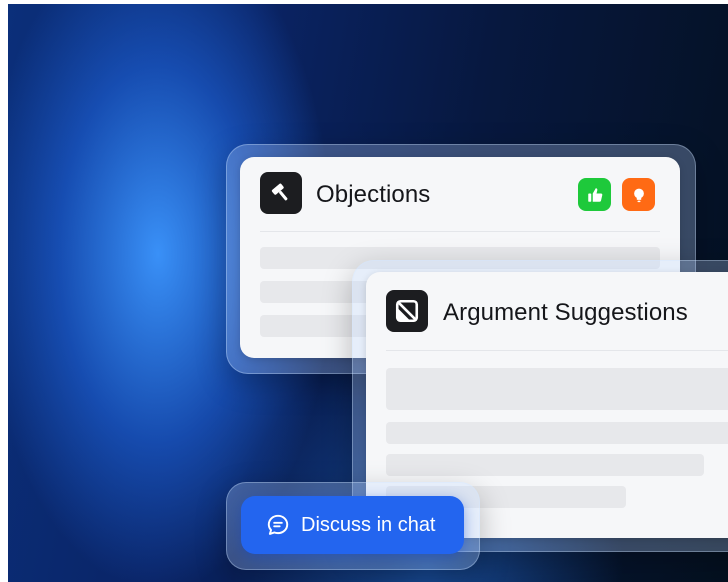 The width and height of the screenshot is (728, 582). Describe the element at coordinates (373, 194) in the screenshot. I see `objections-title: Objections` at that location.